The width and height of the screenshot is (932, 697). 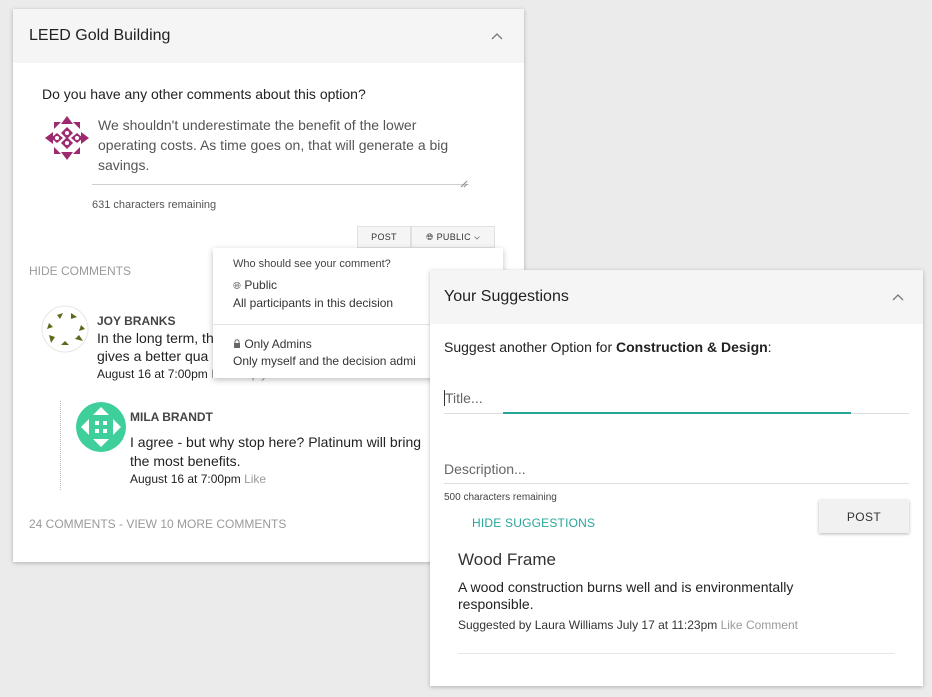 What do you see at coordinates (153, 356) in the screenshot?
I see `comment-text-line: gives a better qua` at bounding box center [153, 356].